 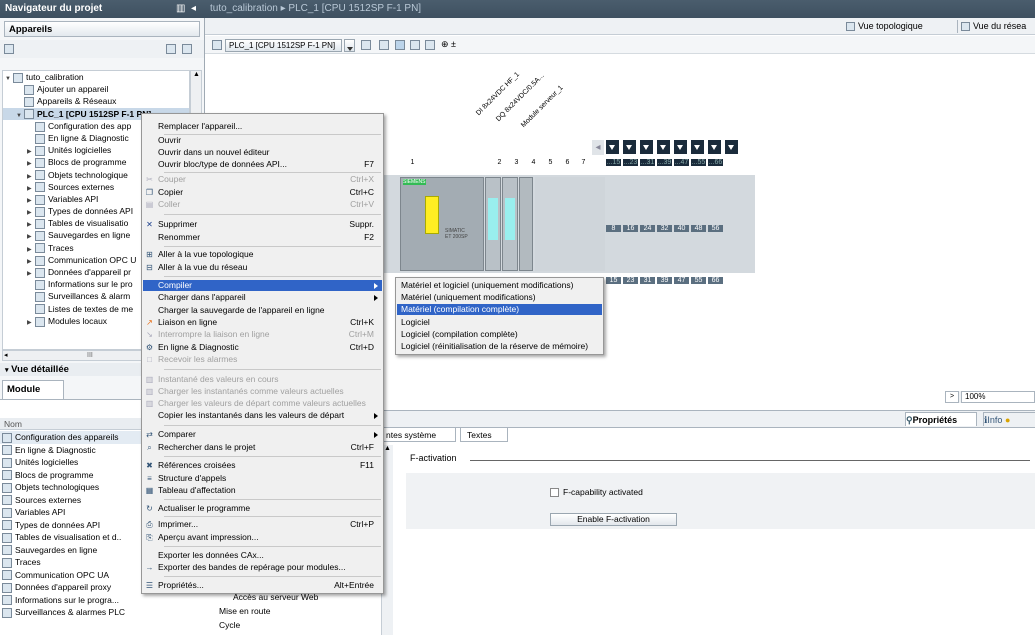 I want to click on grid-view-icon, so click(x=171, y=49).